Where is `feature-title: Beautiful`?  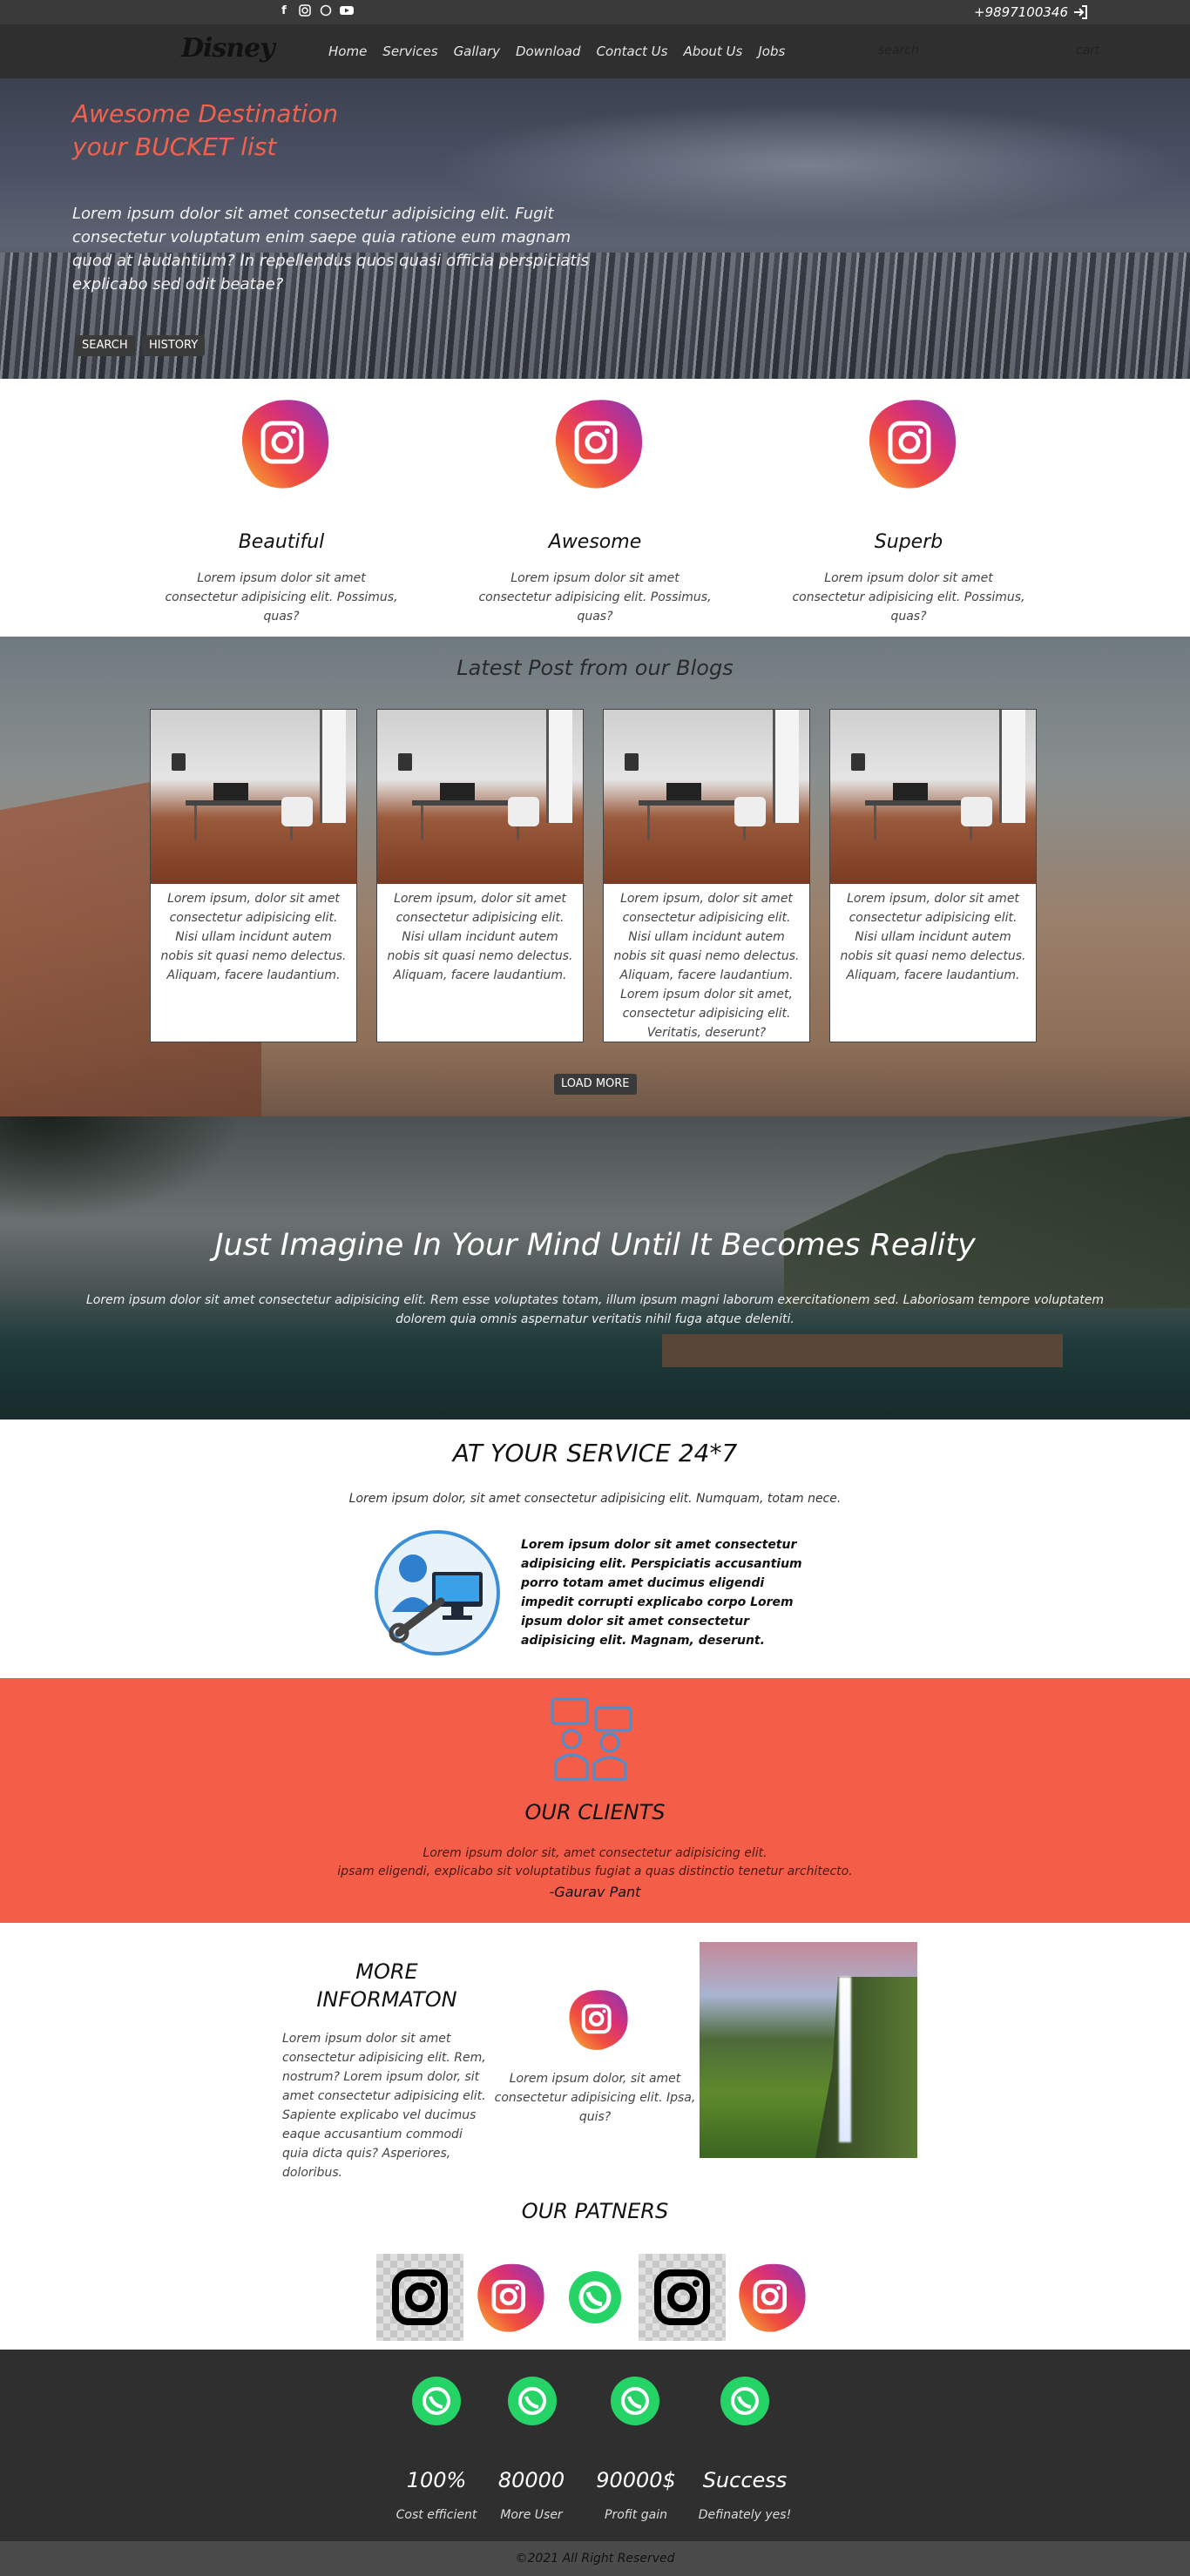 feature-title: Beautiful is located at coordinates (281, 542).